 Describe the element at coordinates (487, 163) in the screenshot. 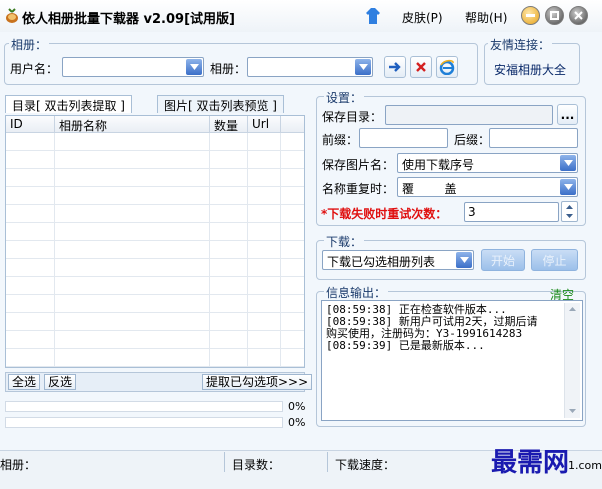

I see `image-name-select: 使用下载序号` at that location.